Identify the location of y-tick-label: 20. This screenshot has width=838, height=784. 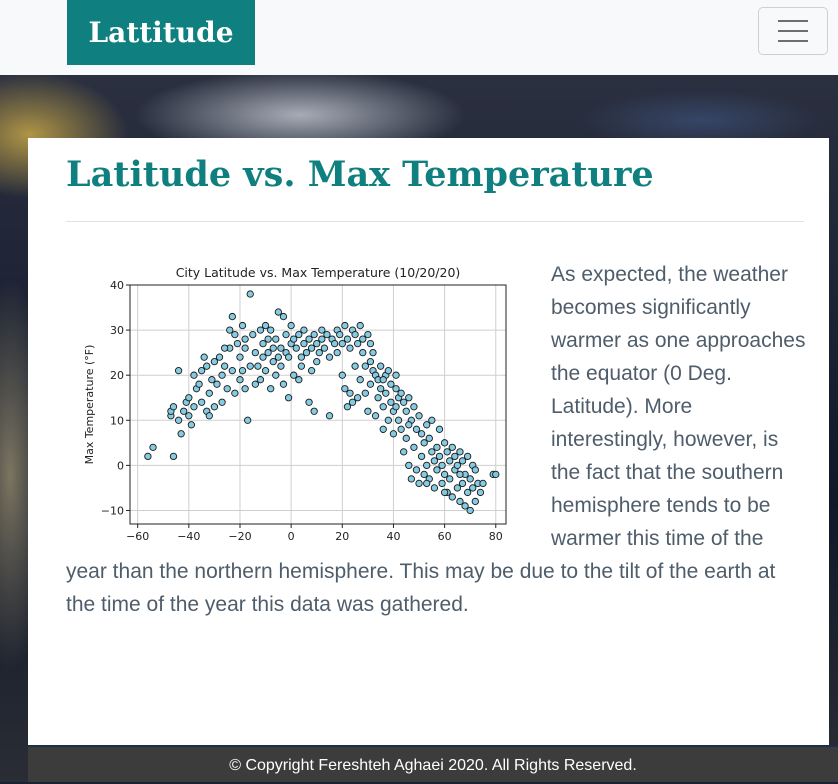
(117, 375).